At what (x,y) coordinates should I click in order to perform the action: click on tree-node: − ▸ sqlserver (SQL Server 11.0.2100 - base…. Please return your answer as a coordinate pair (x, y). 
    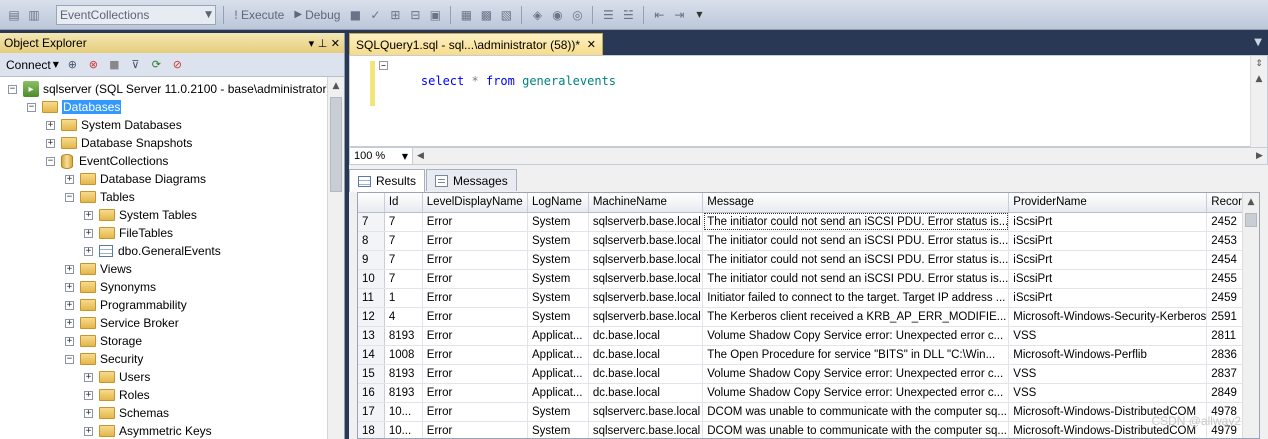
    Looking at the image, I should click on (169, 89).